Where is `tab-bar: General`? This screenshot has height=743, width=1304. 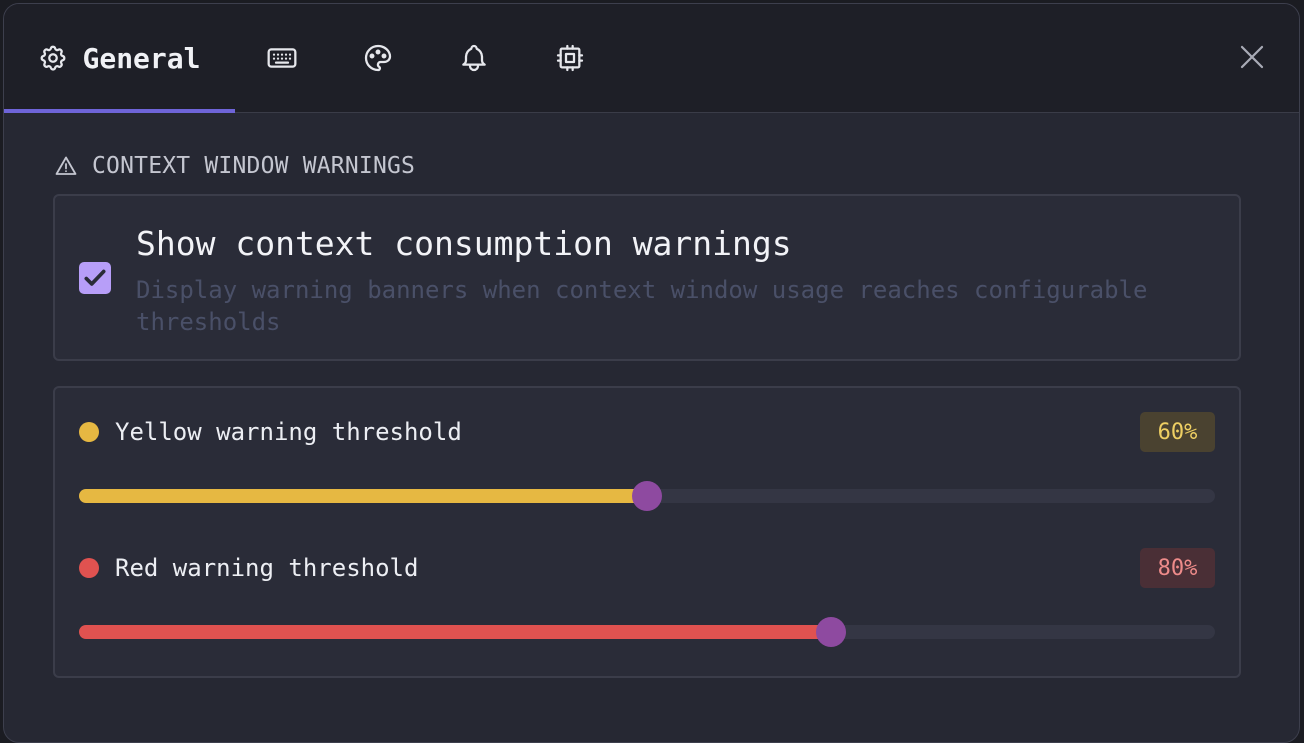 tab-bar: General is located at coordinates (651, 58).